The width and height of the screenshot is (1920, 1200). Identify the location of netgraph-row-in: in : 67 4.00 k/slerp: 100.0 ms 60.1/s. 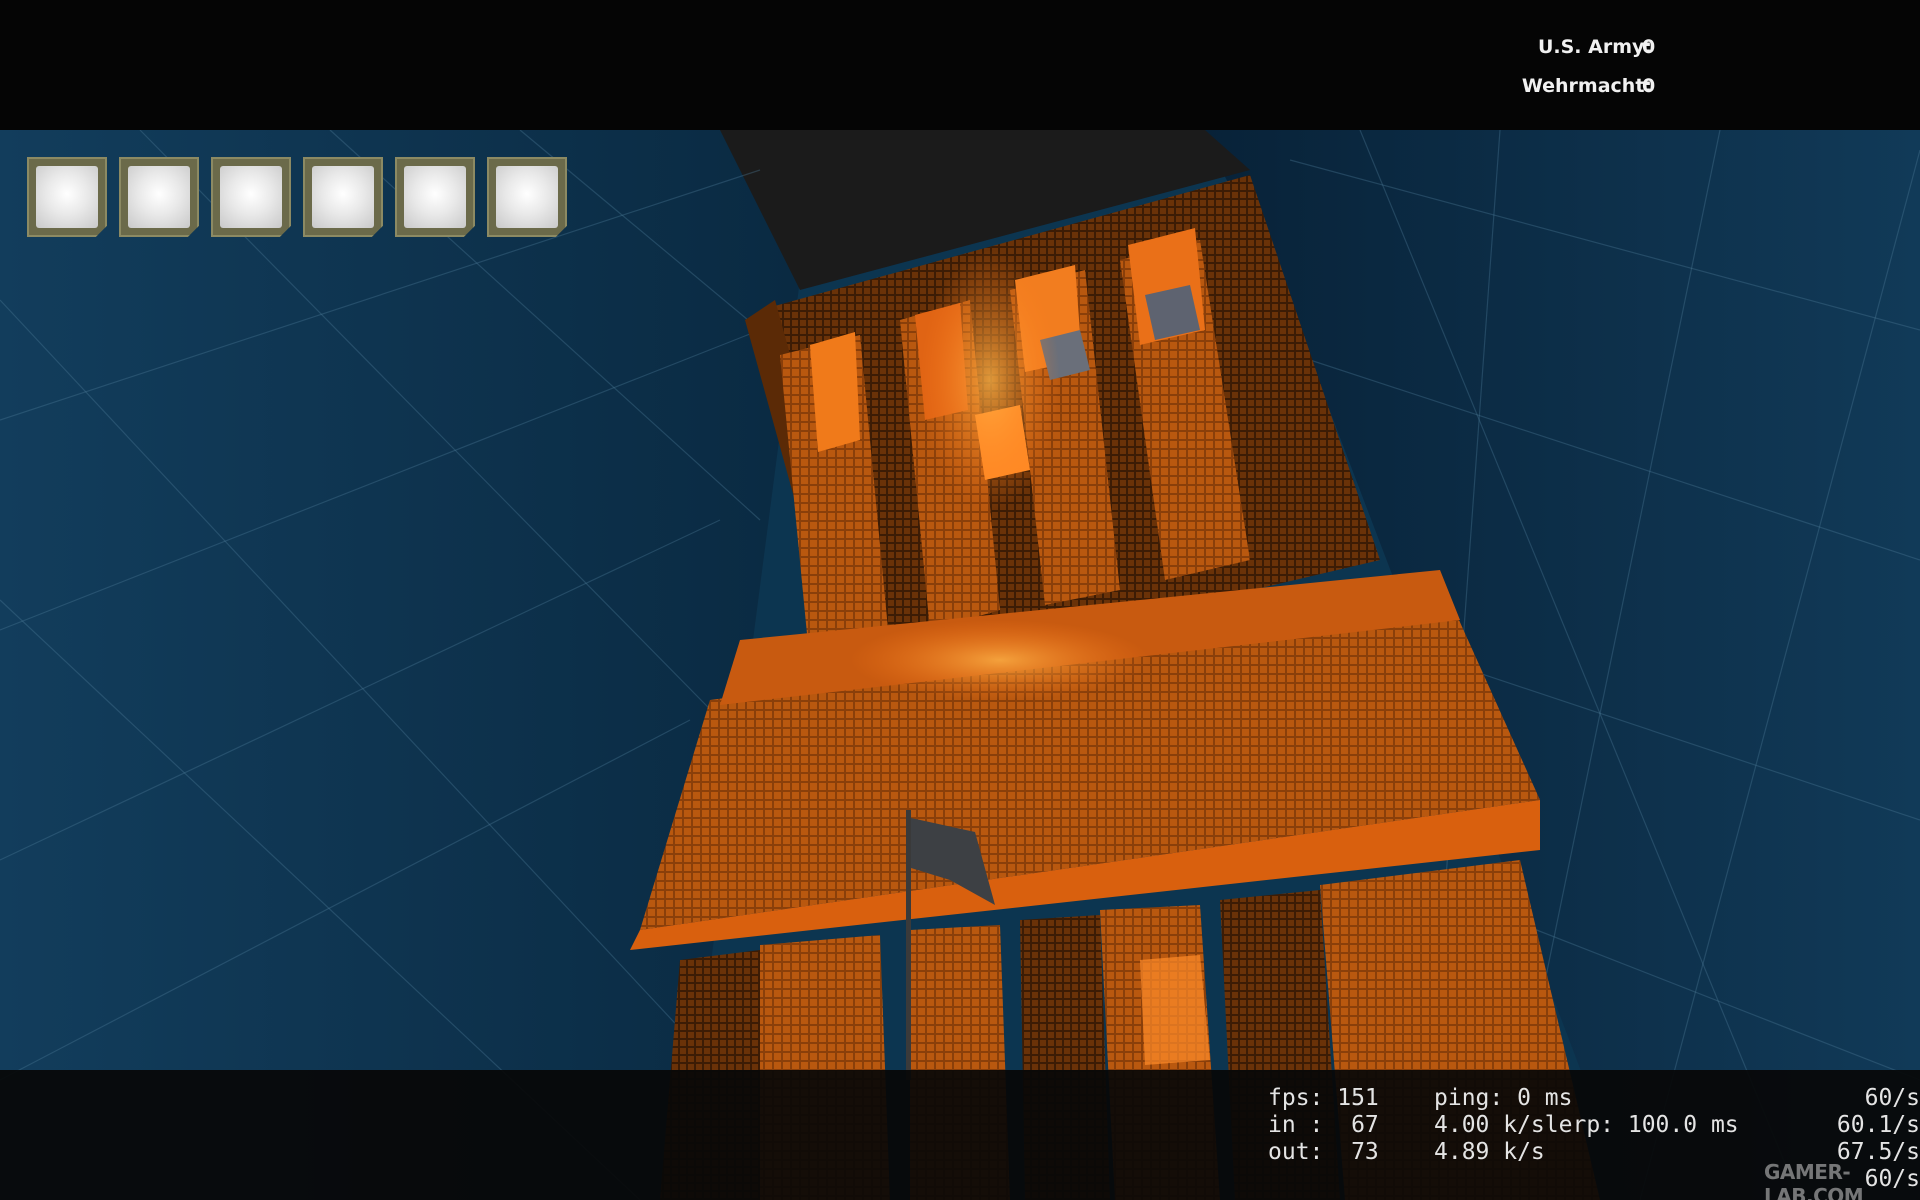
(1594, 1125).